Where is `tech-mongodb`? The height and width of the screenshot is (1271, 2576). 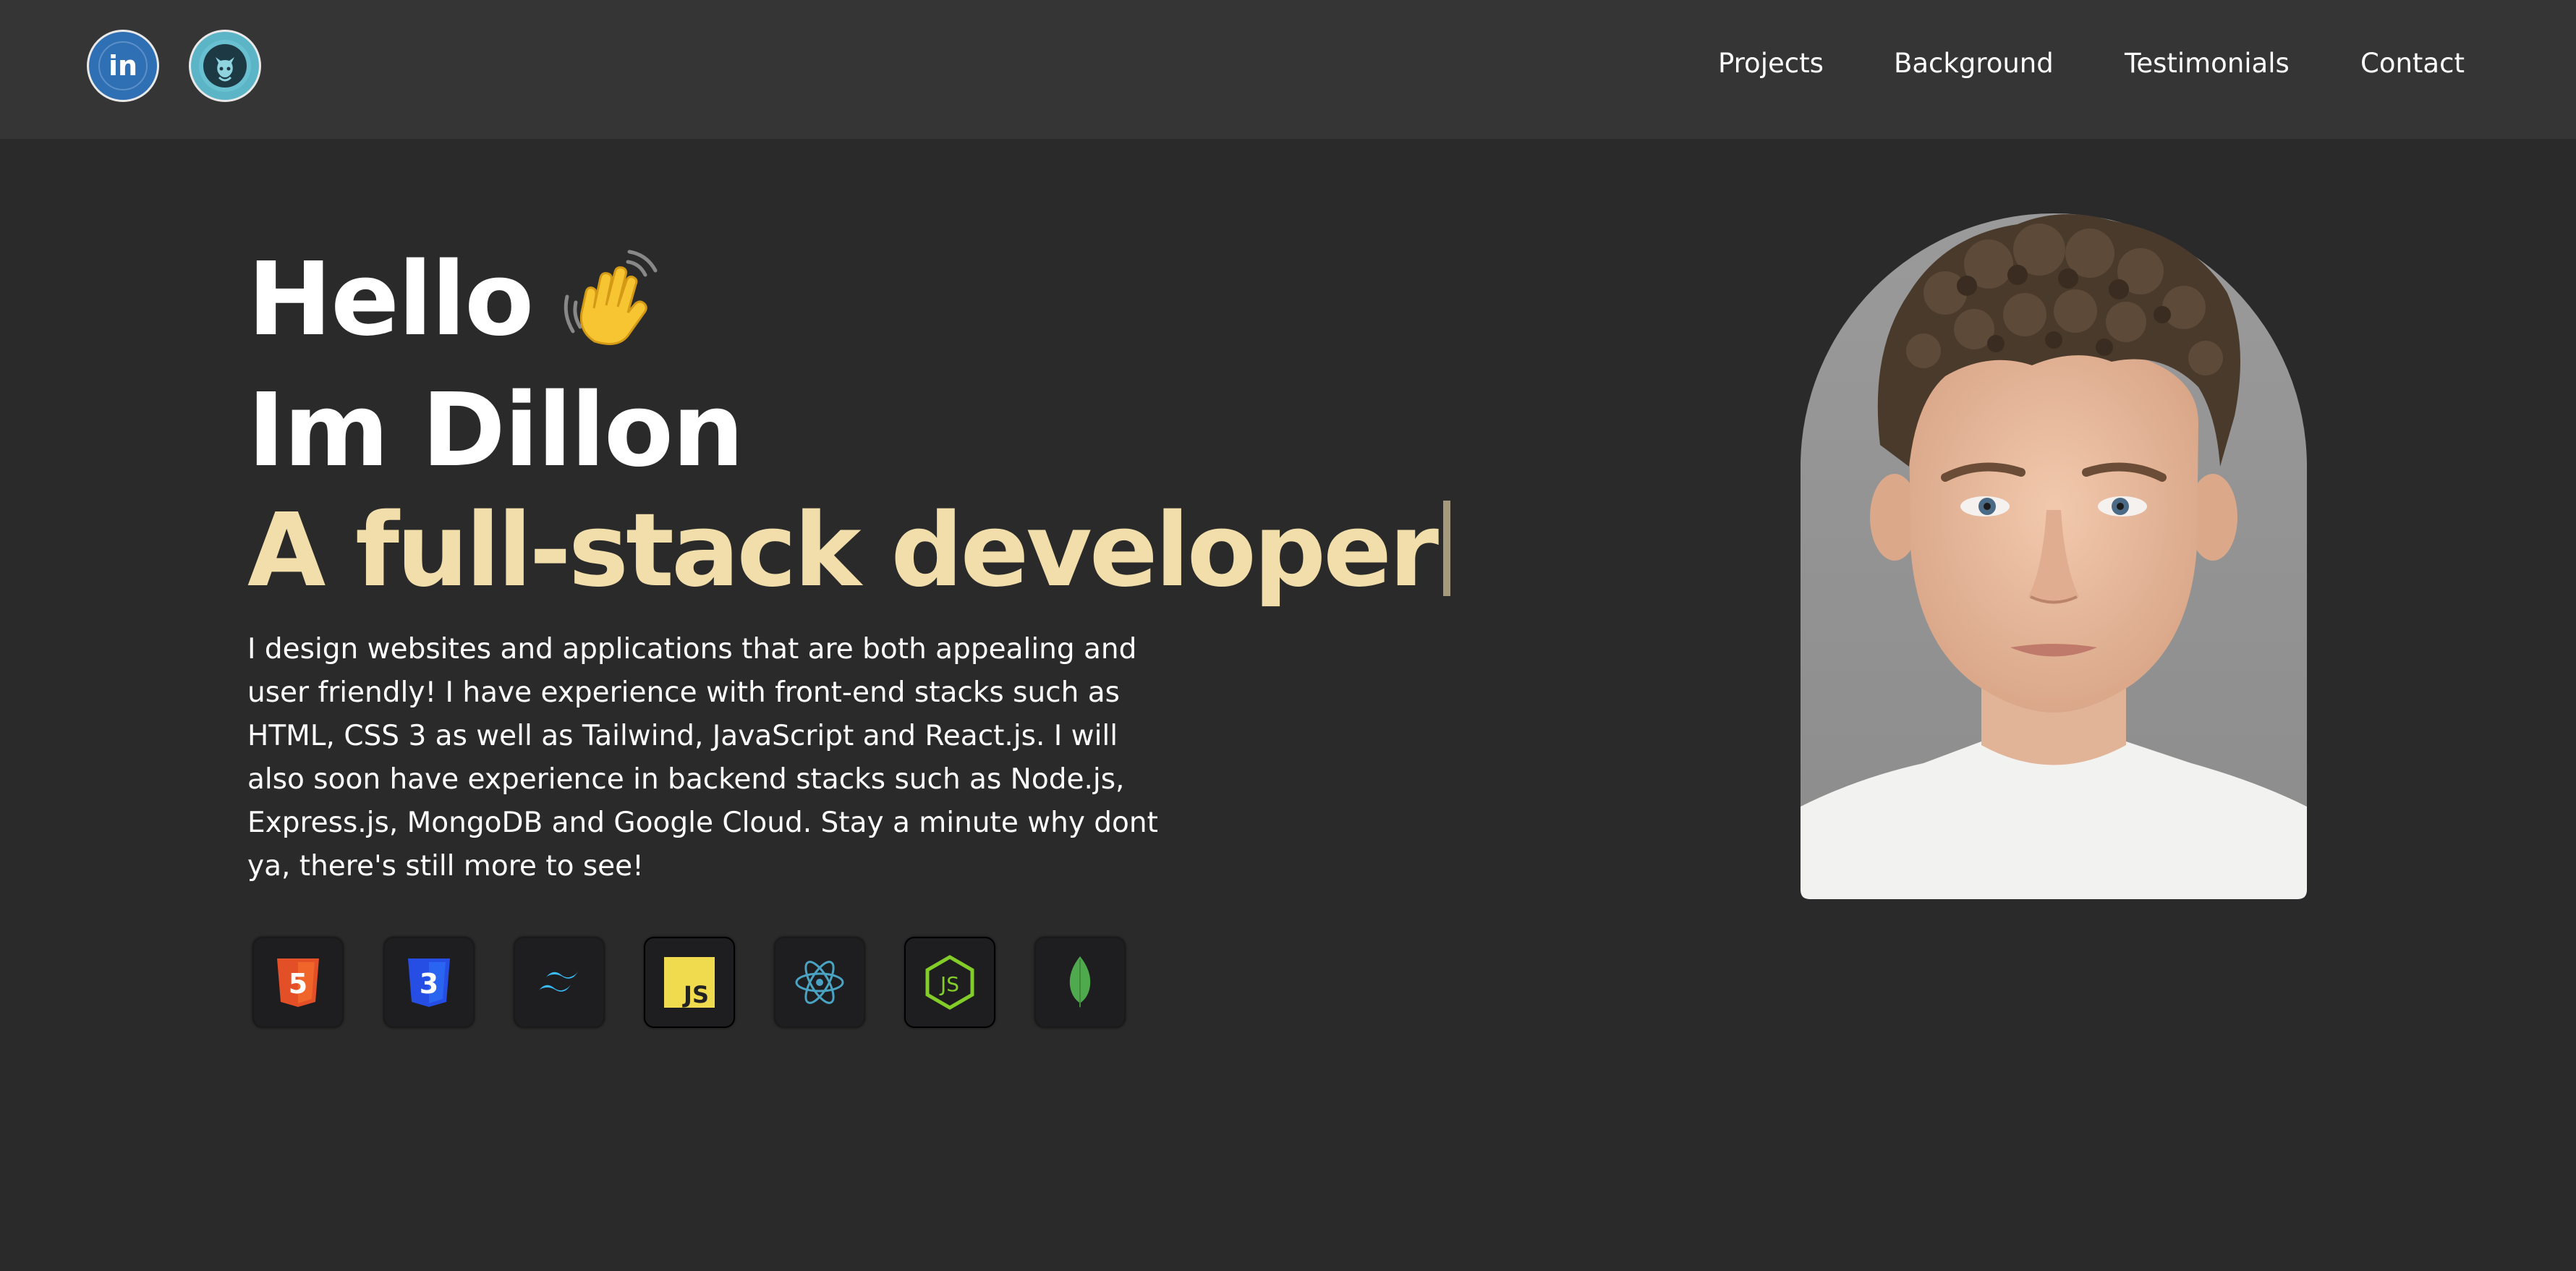 tech-mongodb is located at coordinates (1080, 982).